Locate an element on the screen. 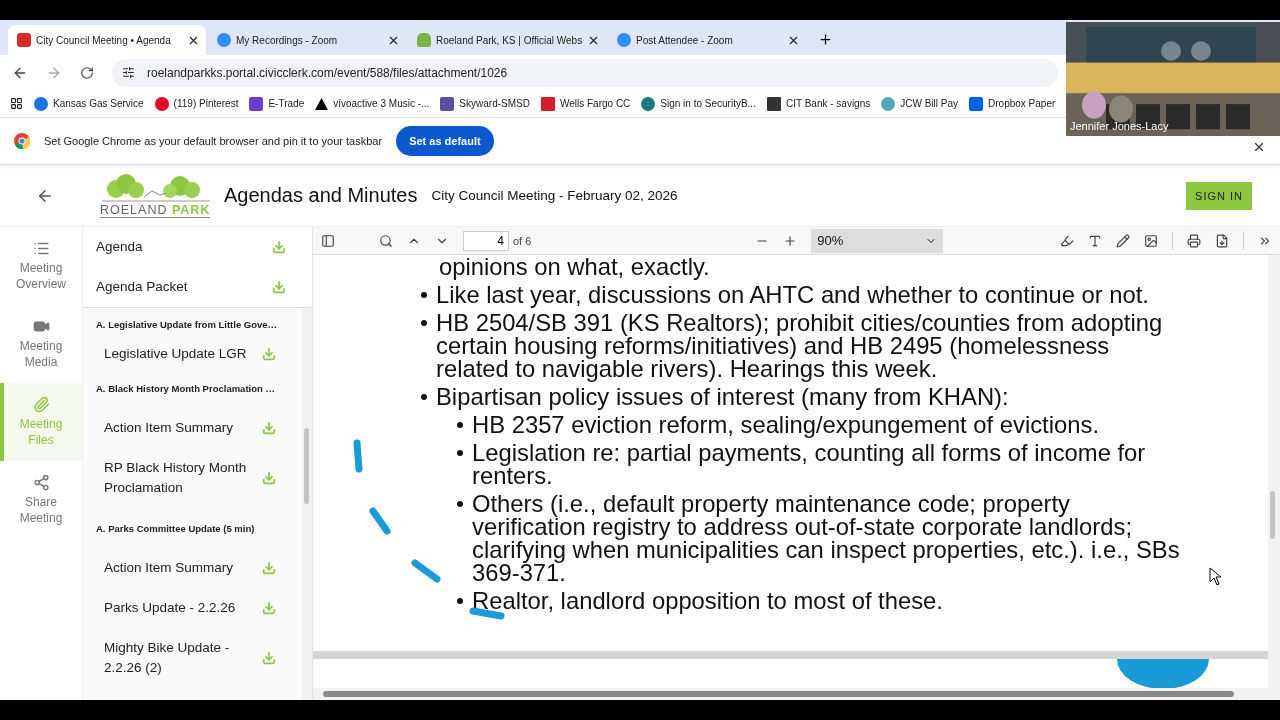  document-text: HB 2357 eviction reform, sealing/expungement of evictions. is located at coordinates (785, 424).